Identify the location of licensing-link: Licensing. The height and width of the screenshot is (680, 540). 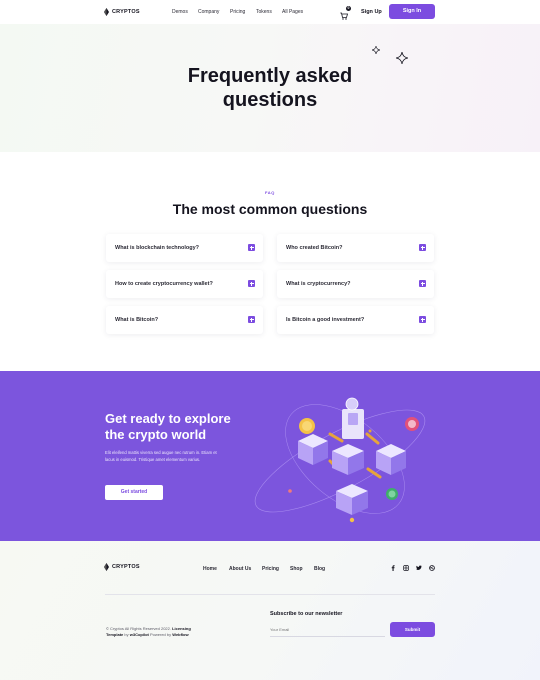
(181, 628).